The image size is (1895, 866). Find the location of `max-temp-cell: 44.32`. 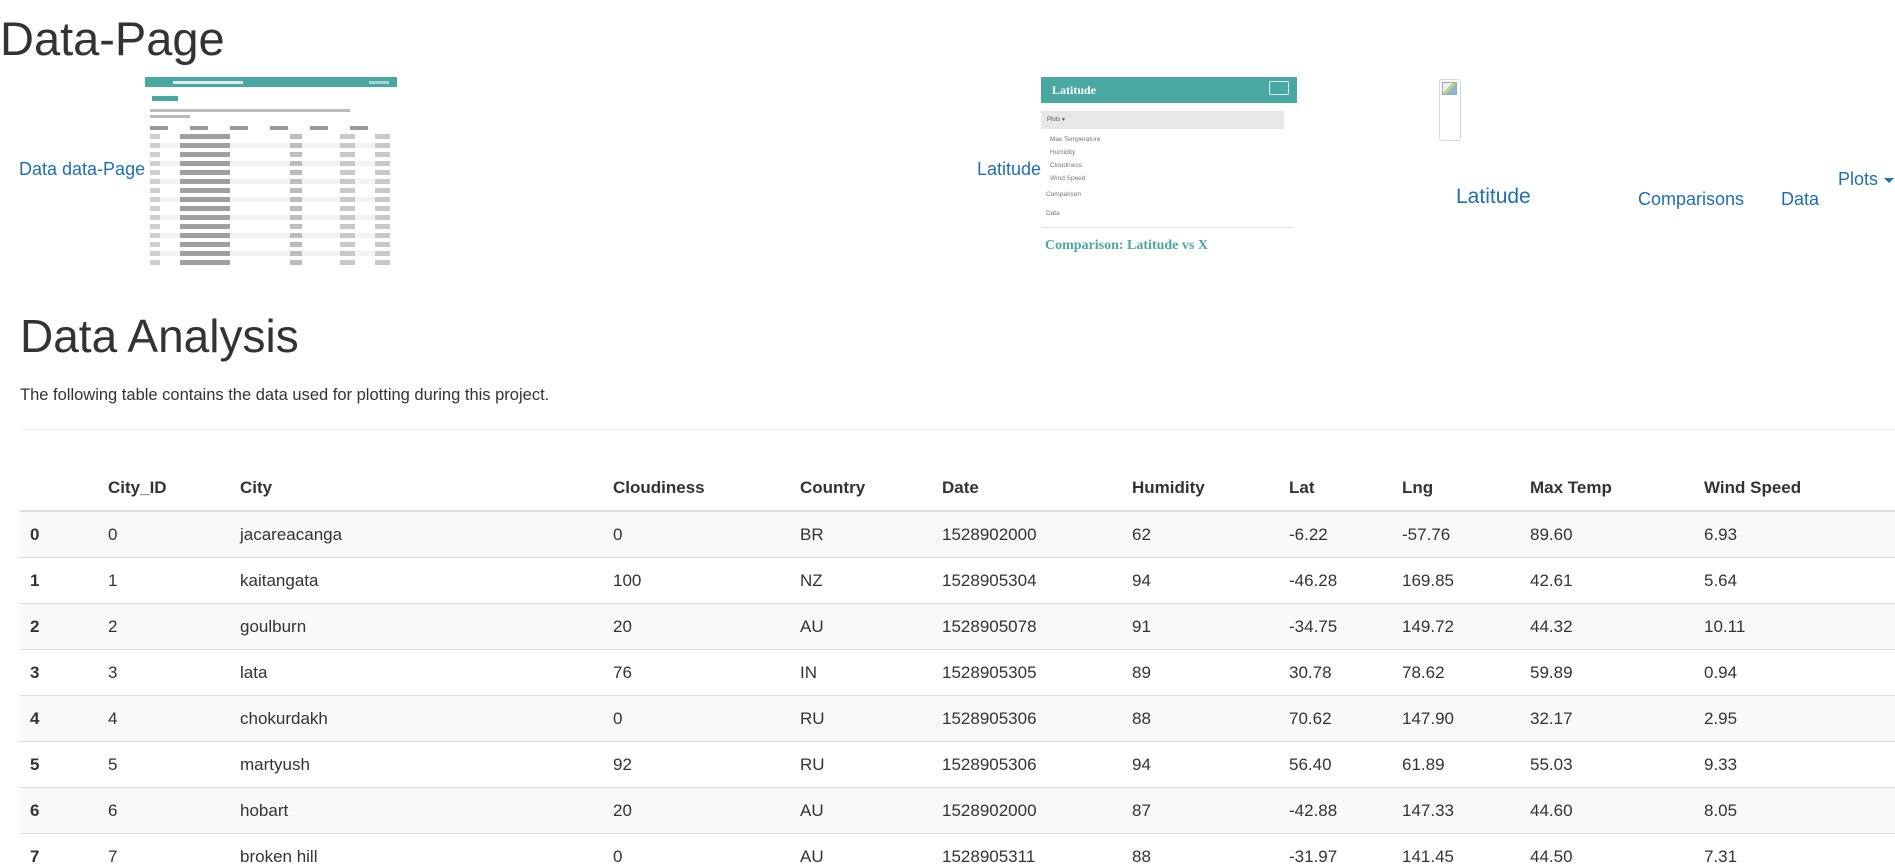

max-temp-cell: 44.32 is located at coordinates (1617, 626).